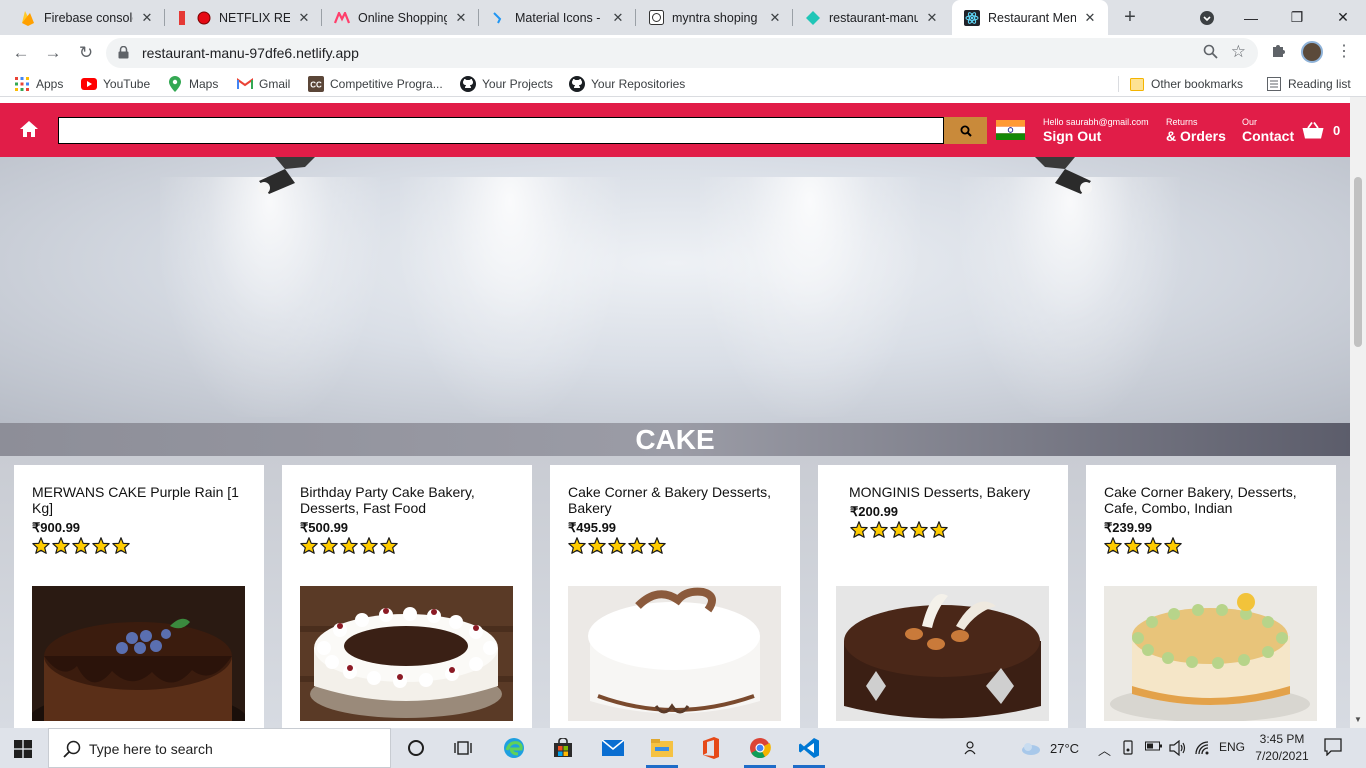 Image resolution: width=1366 pixels, height=768 pixels. Describe the element at coordinates (1321, 130) in the screenshot. I see `cart-button: 0` at that location.